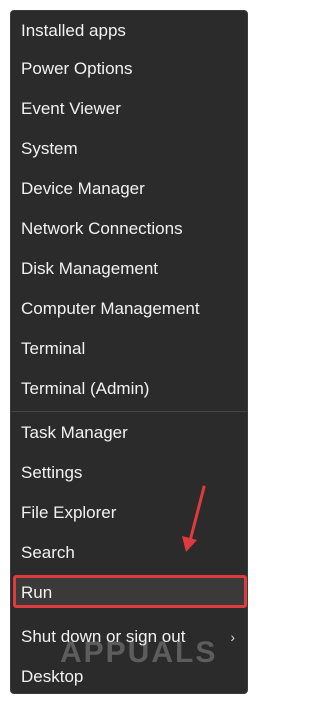 This screenshot has height=704, width=320. What do you see at coordinates (129, 349) in the screenshot?
I see `menu-item-terminal: Terminal` at bounding box center [129, 349].